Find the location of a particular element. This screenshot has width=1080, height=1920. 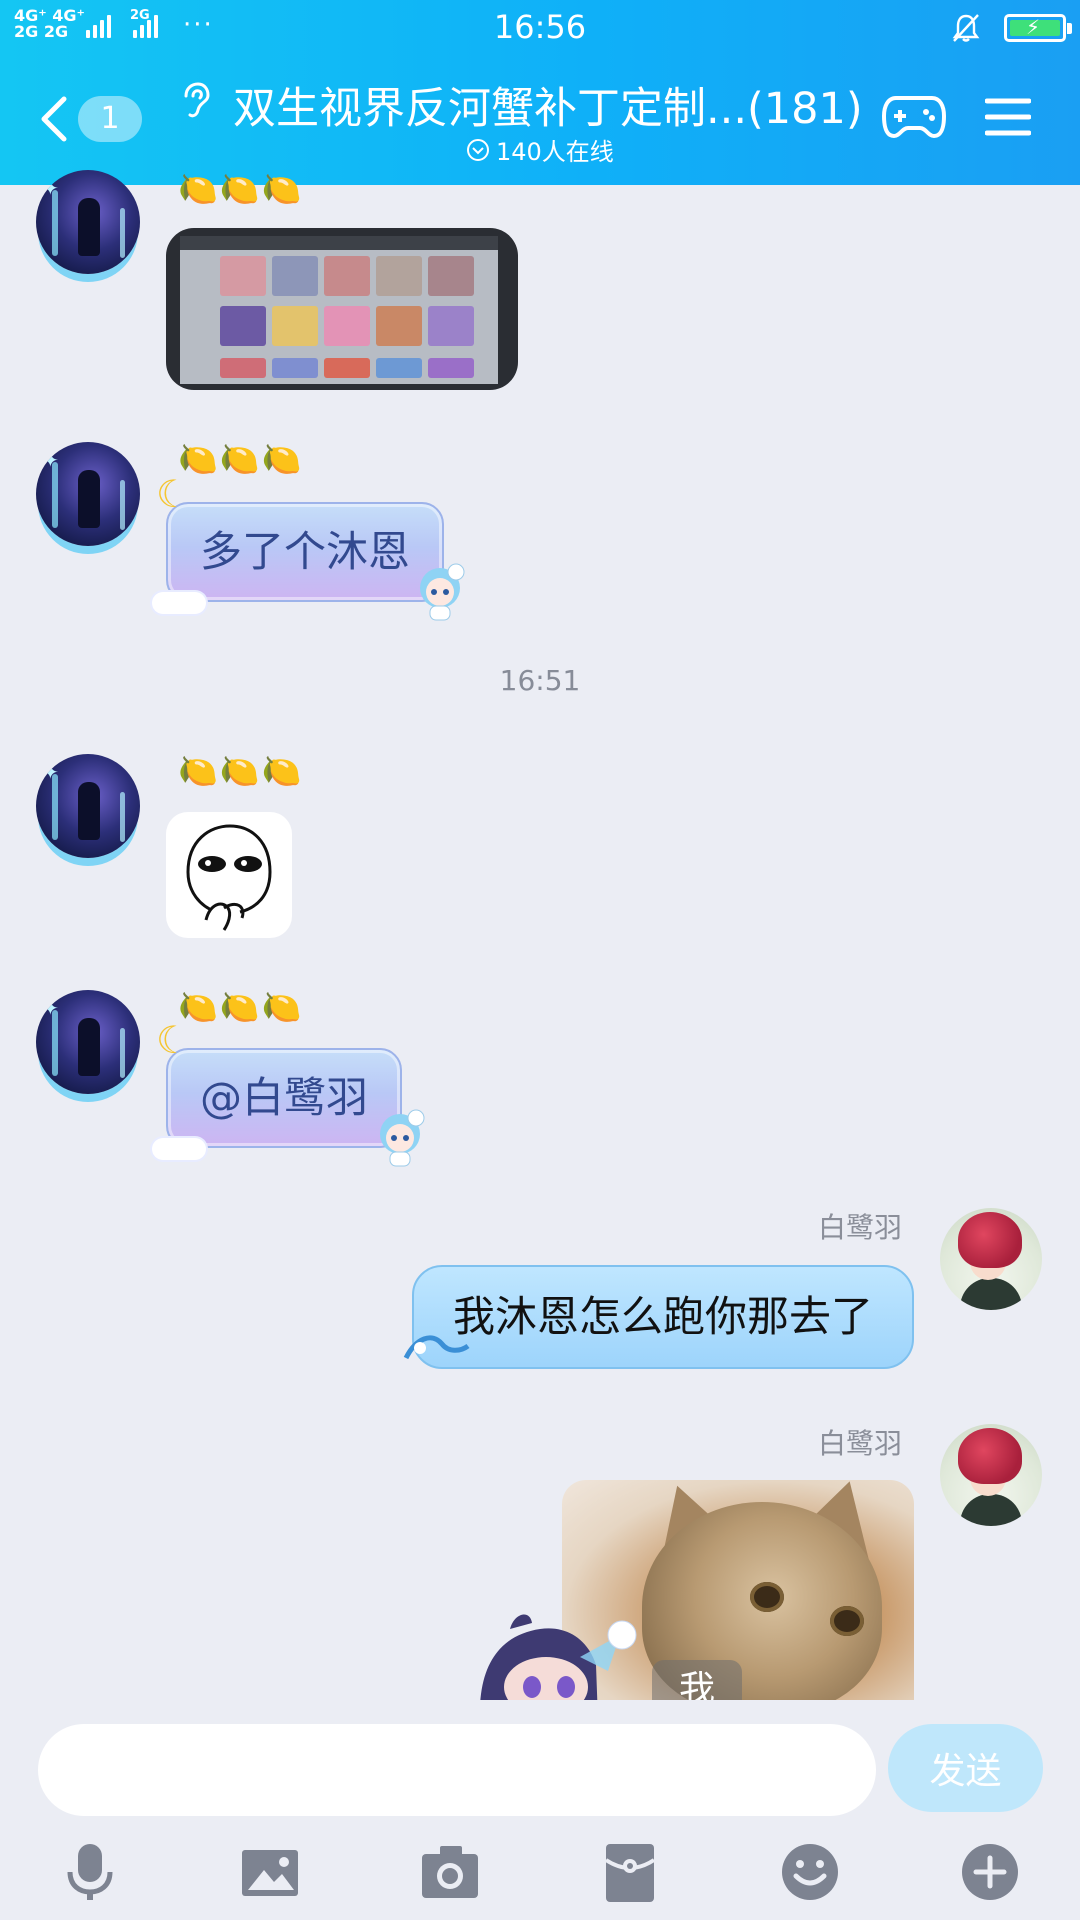

message-input is located at coordinates (457, 1770).